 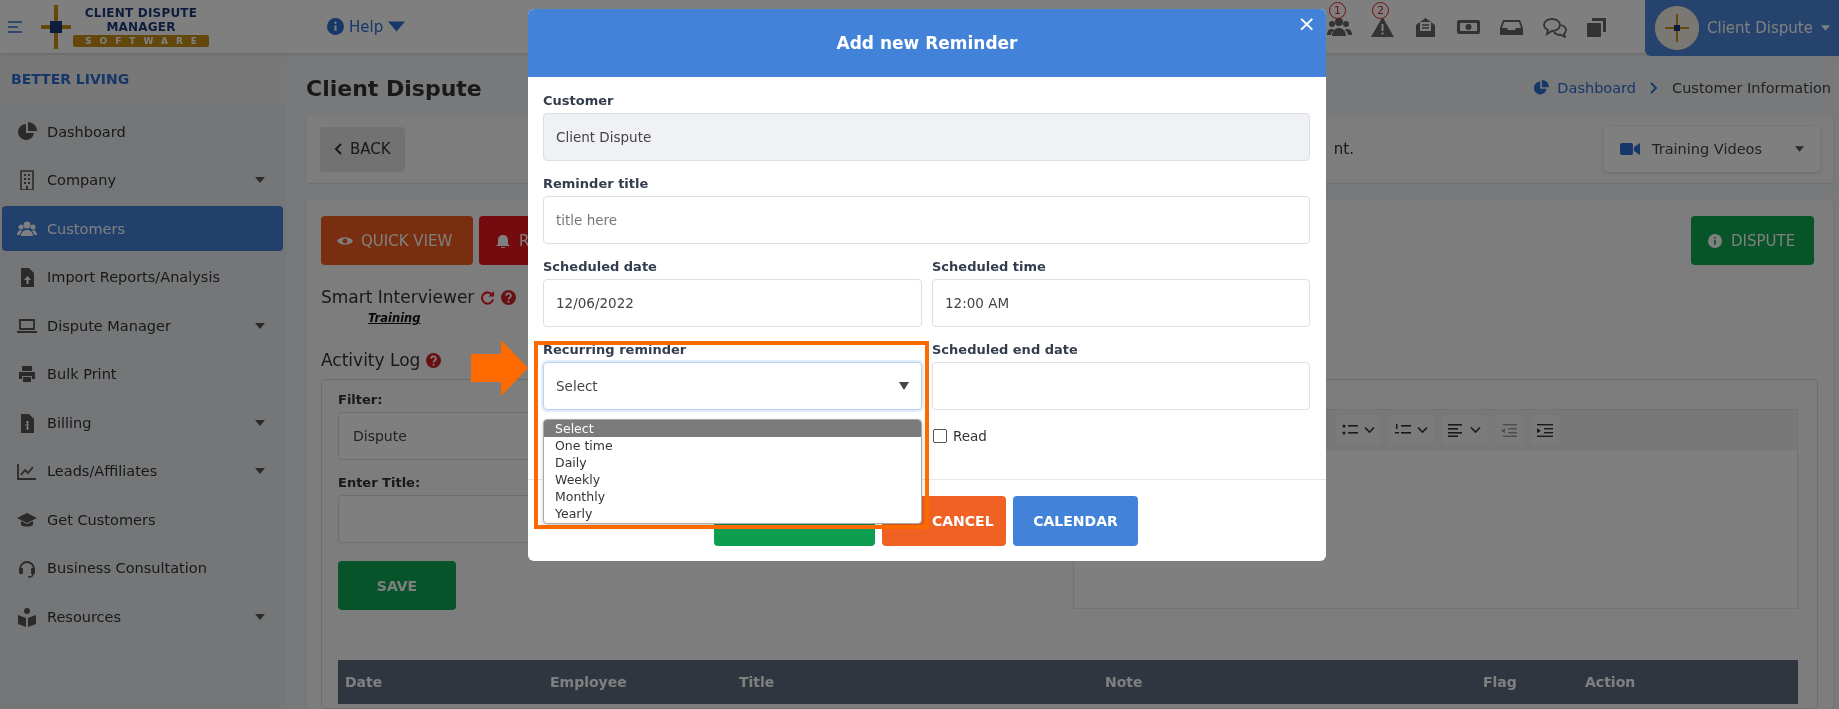 What do you see at coordinates (27, 471) in the screenshot?
I see `line-chart-icon` at bounding box center [27, 471].